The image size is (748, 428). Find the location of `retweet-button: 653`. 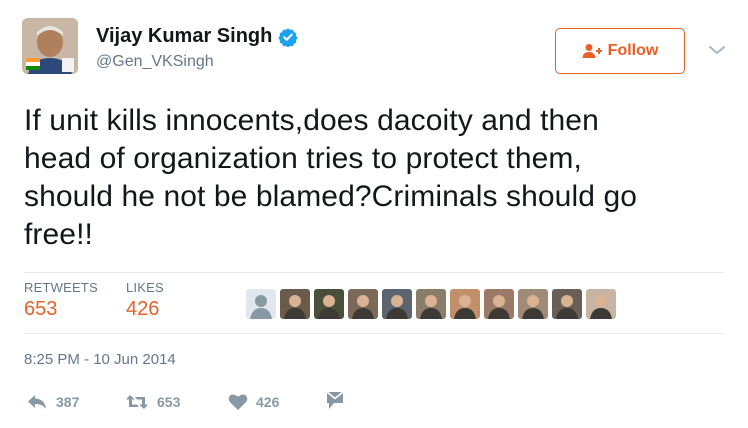

retweet-button: 653 is located at coordinates (152, 402).